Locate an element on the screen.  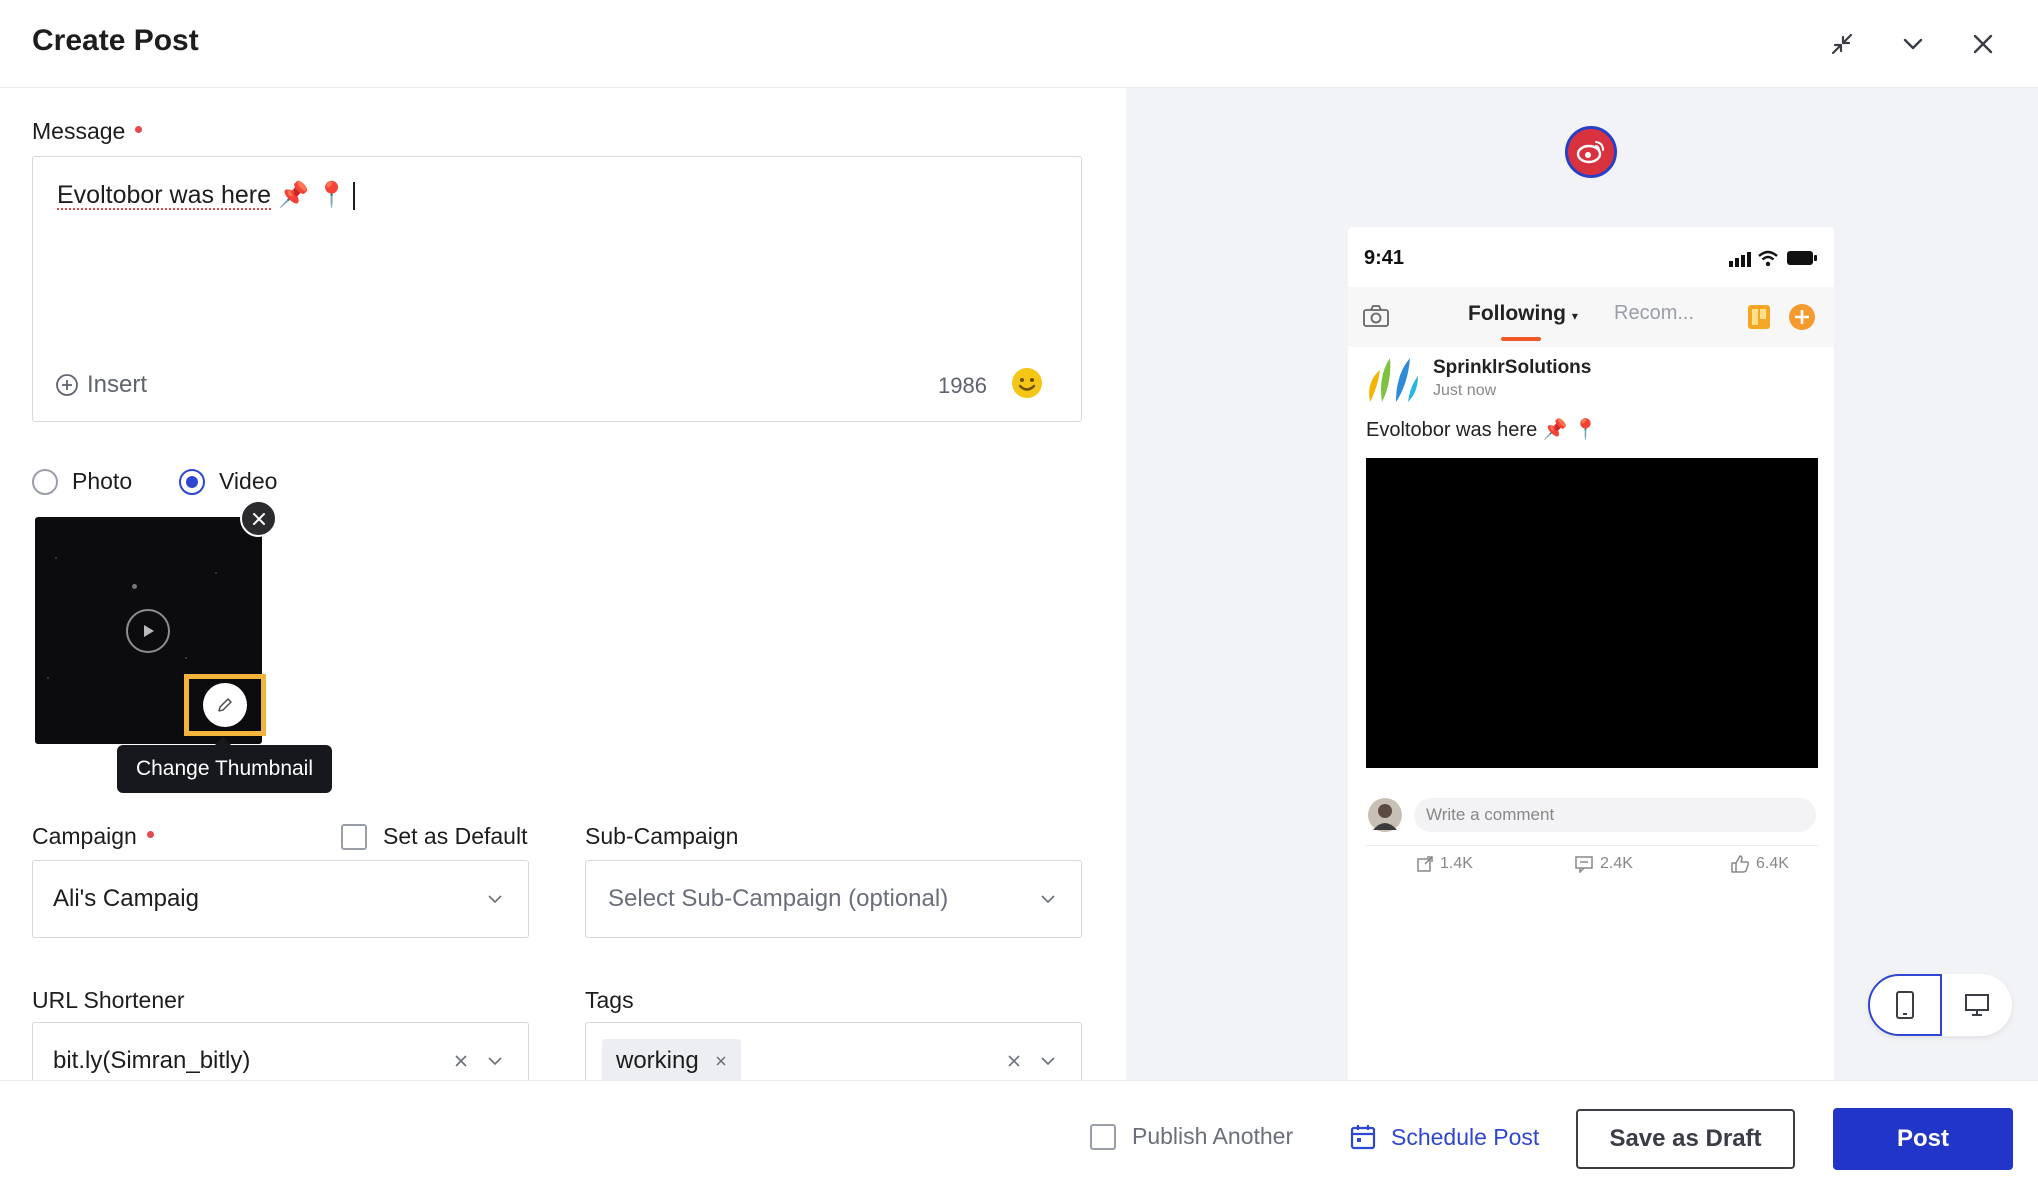
plus-circle-icon is located at coordinates (67, 385).